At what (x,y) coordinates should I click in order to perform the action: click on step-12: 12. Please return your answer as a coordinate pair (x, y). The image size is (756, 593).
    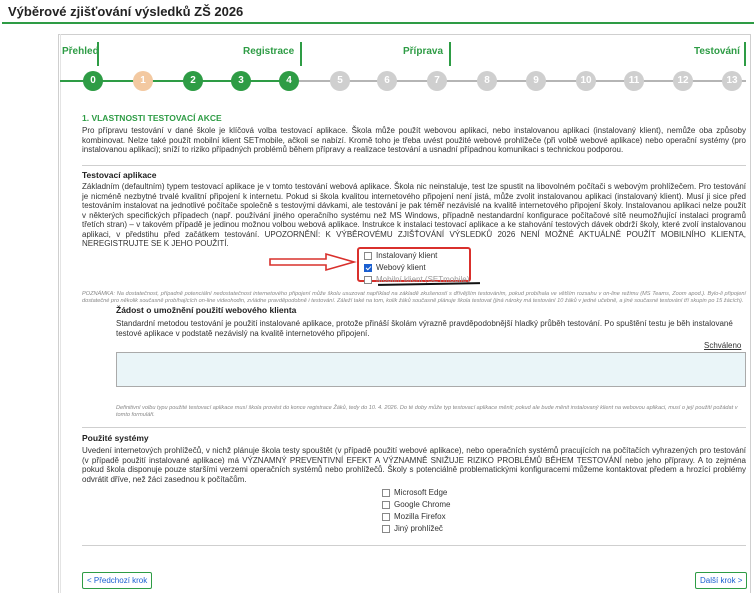
    Looking at the image, I should click on (683, 81).